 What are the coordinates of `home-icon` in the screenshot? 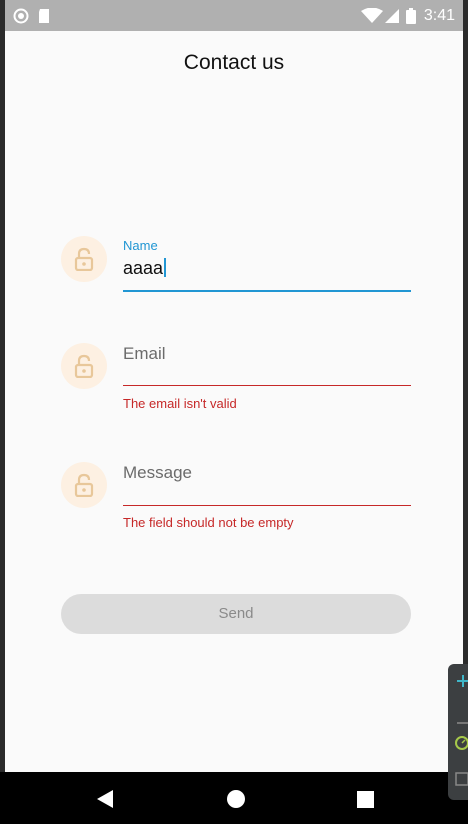 It's located at (236, 801).